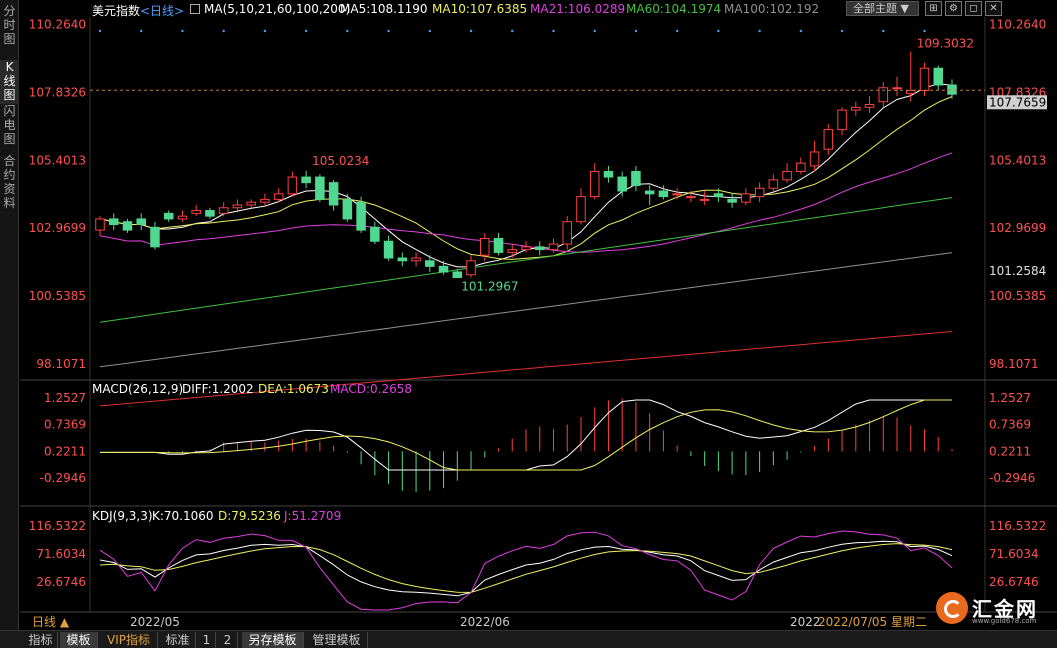 The width and height of the screenshot is (1057, 648). What do you see at coordinates (337, 640) in the screenshot?
I see `tab-manage-templates: 管理模板` at bounding box center [337, 640].